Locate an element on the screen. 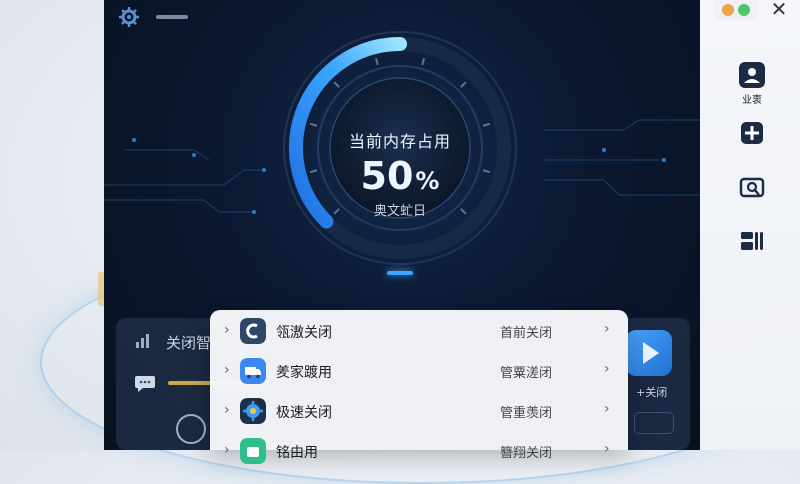 The width and height of the screenshot is (800, 484). close-icon: ✕ is located at coordinates (779, 10).